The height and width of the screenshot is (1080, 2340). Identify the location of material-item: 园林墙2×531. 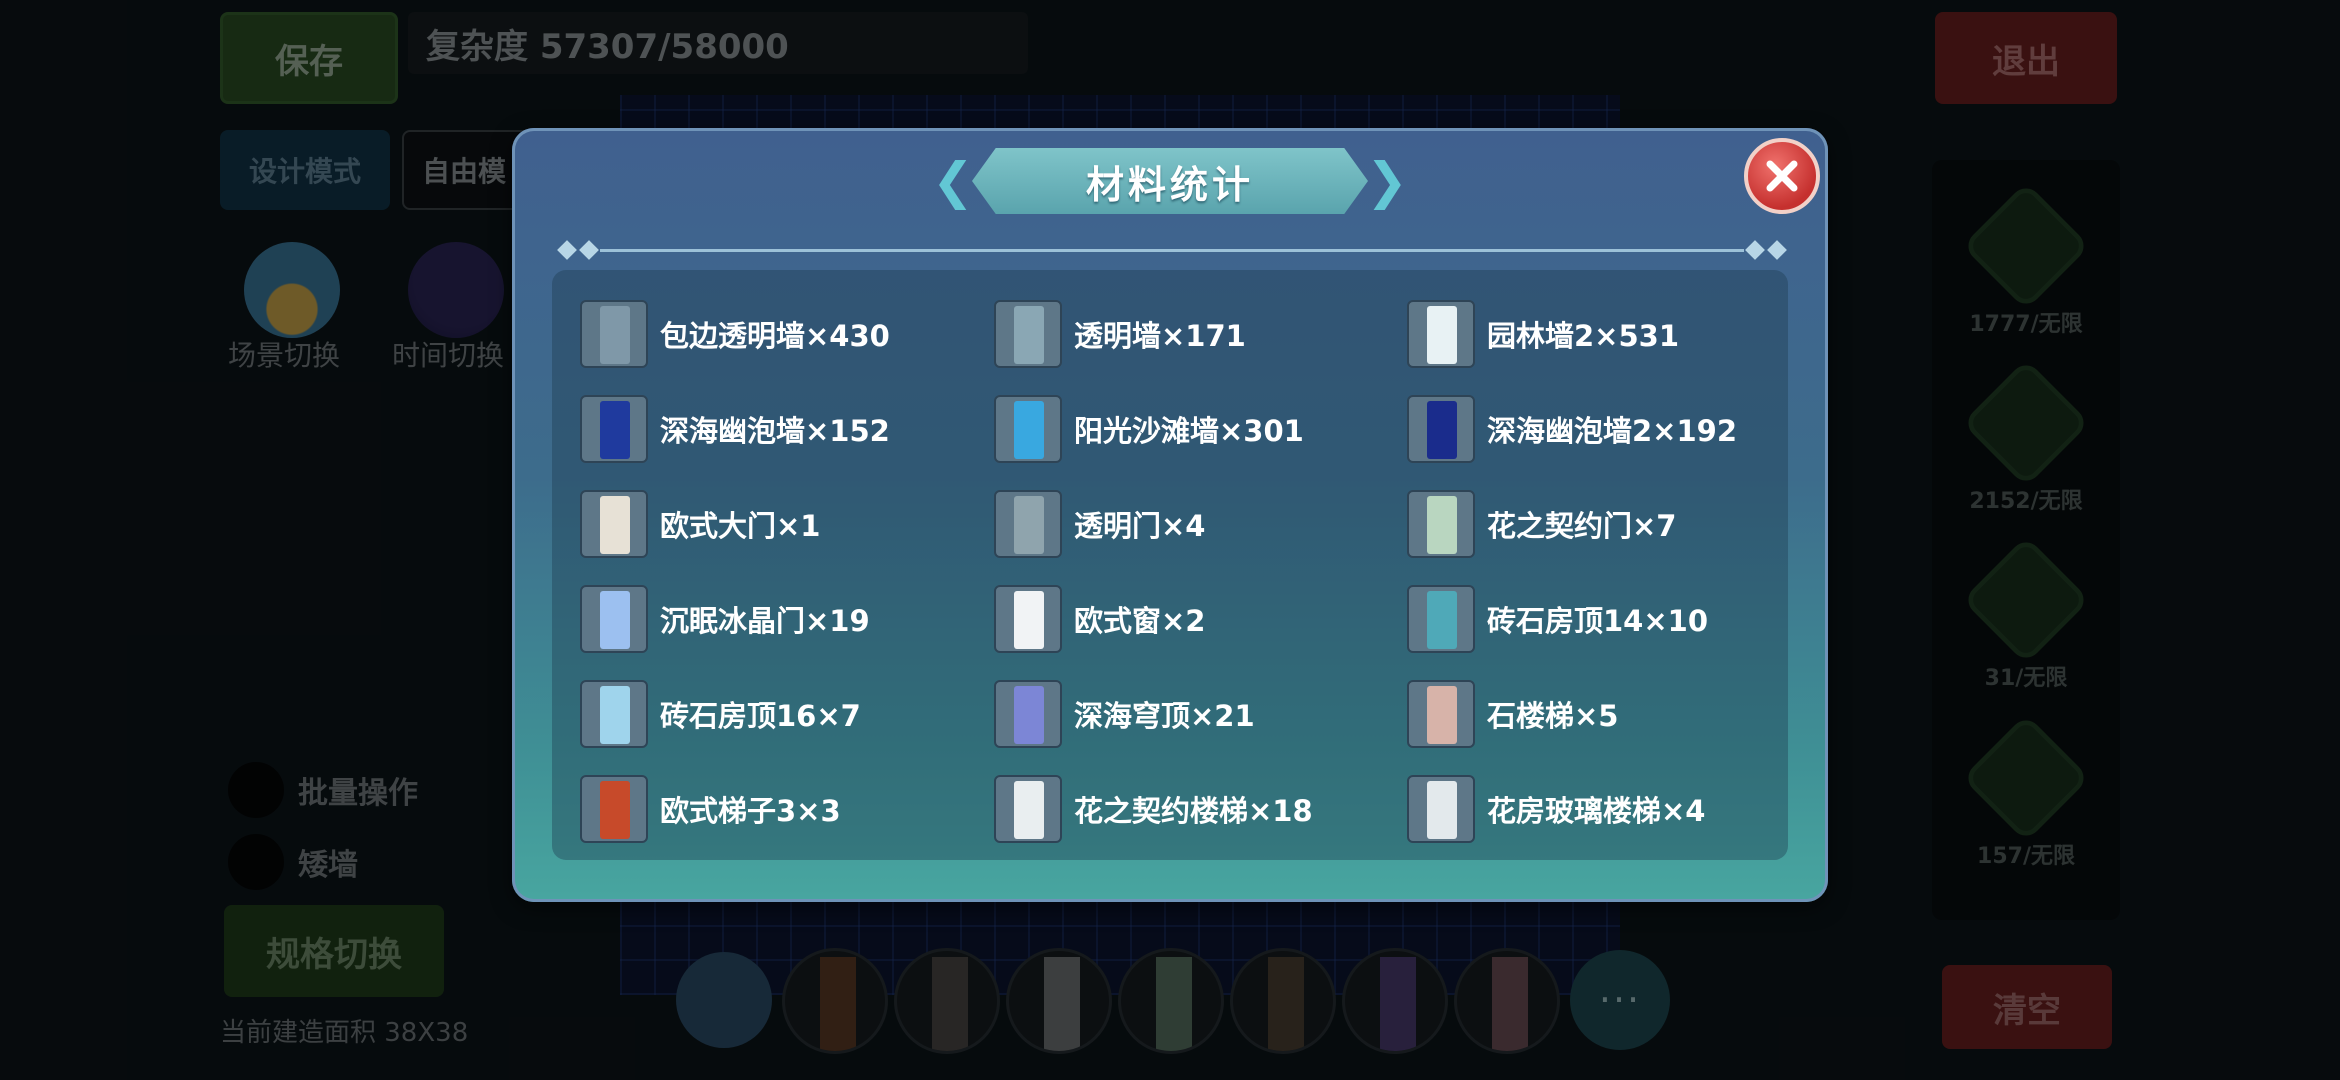
(1543, 334).